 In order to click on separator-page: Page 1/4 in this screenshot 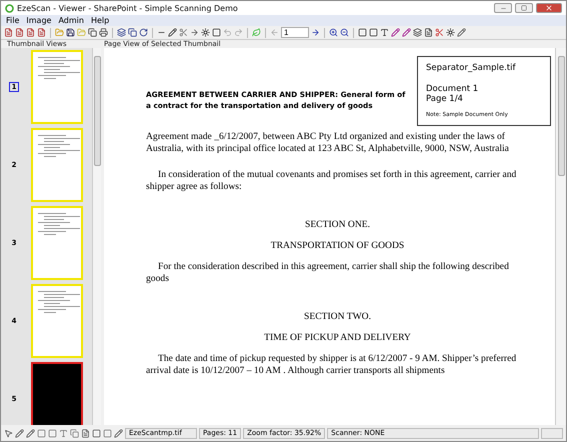, I will do `click(445, 99)`.